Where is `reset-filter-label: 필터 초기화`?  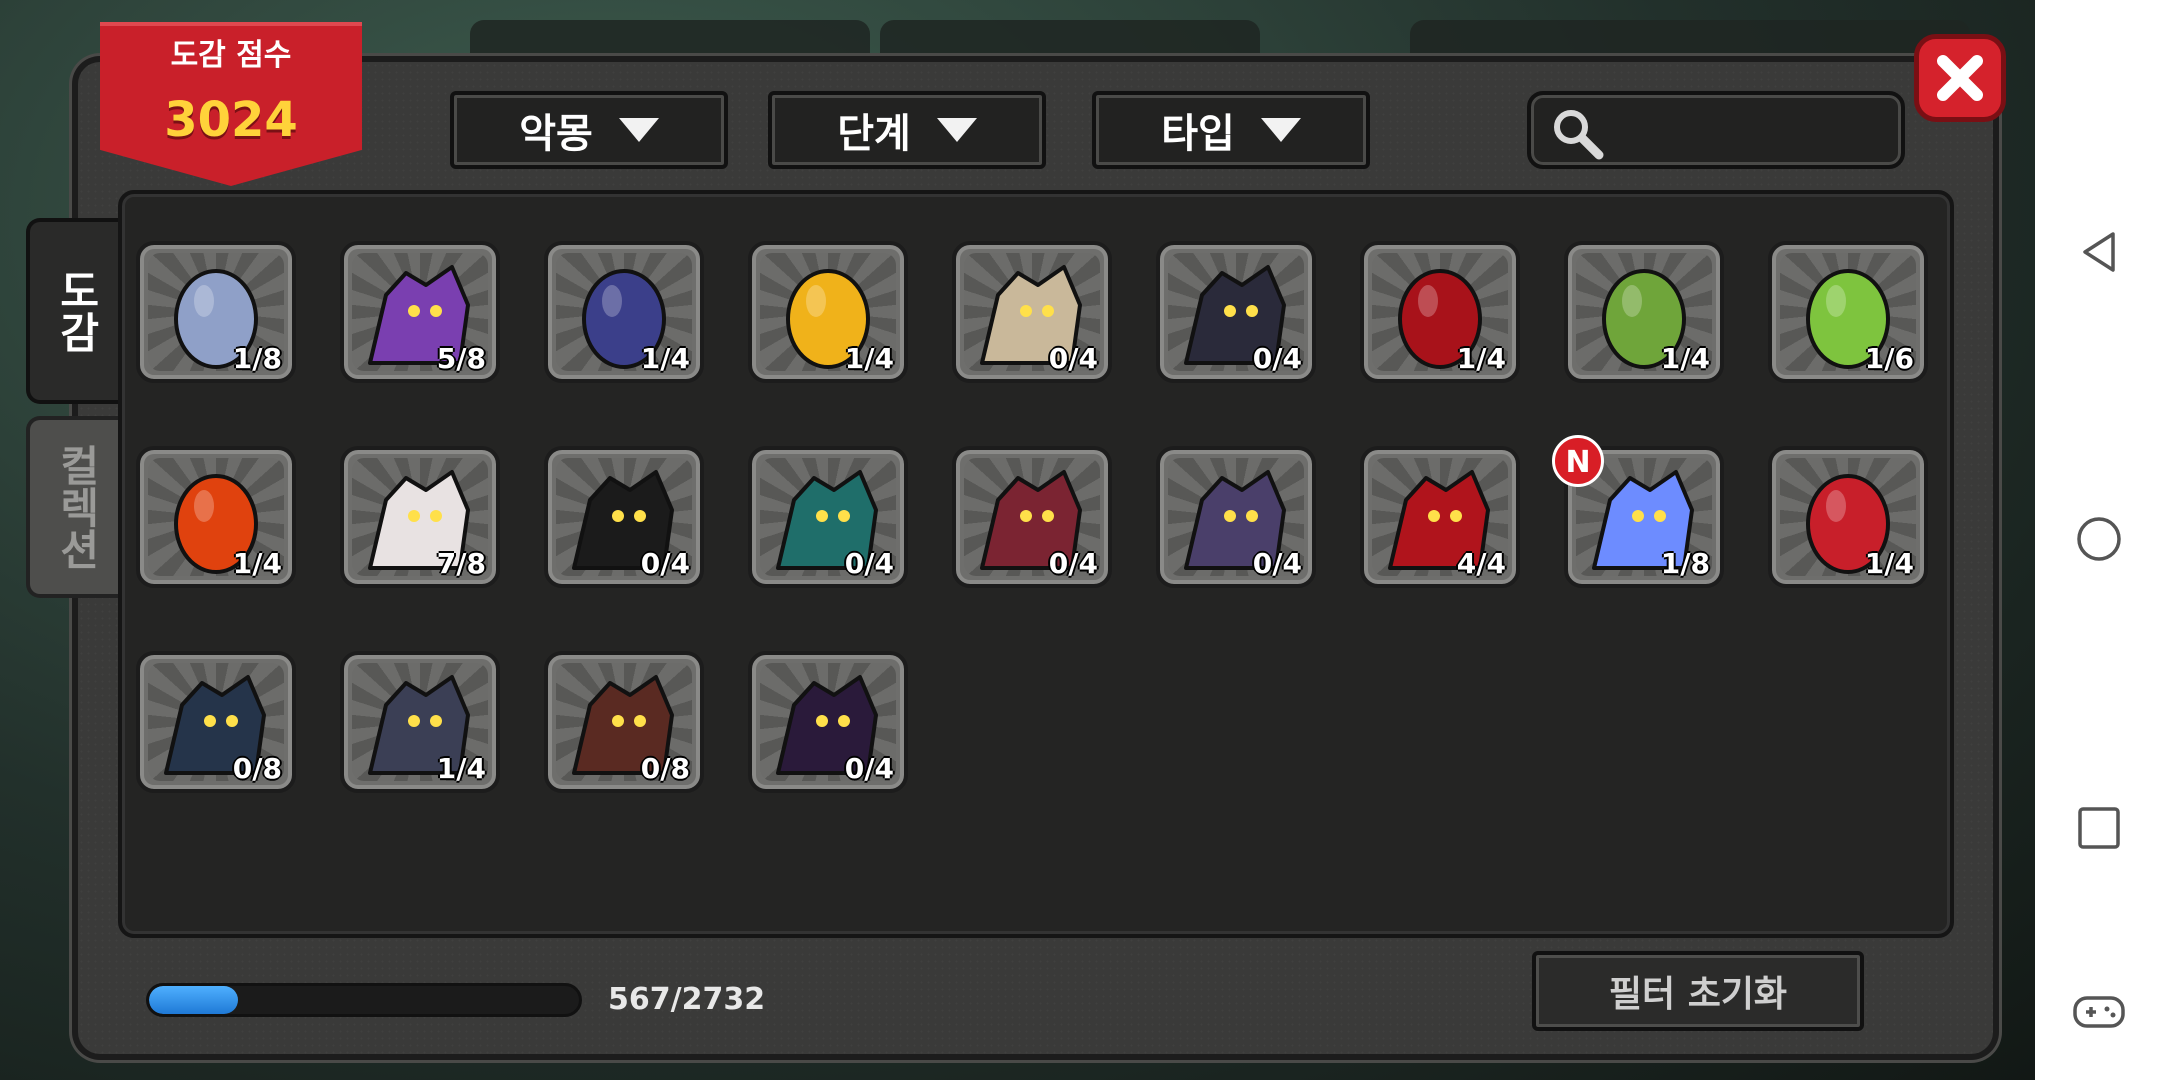 reset-filter-label: 필터 초기화 is located at coordinates (1698, 994).